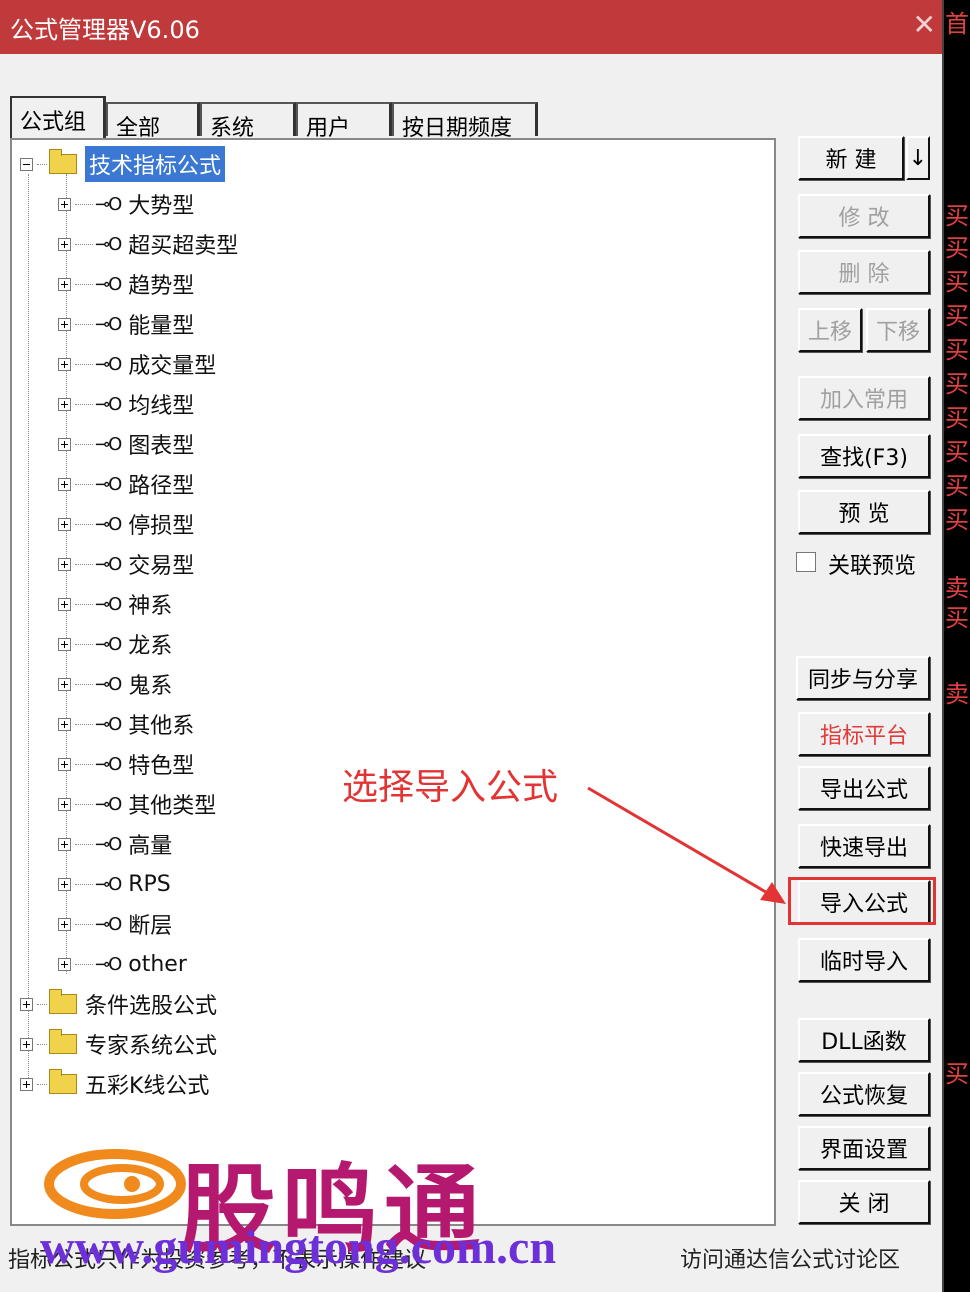 The image size is (970, 1292). Describe the element at coordinates (149, 884) in the screenshot. I see `tree-node-label: RPS` at that location.